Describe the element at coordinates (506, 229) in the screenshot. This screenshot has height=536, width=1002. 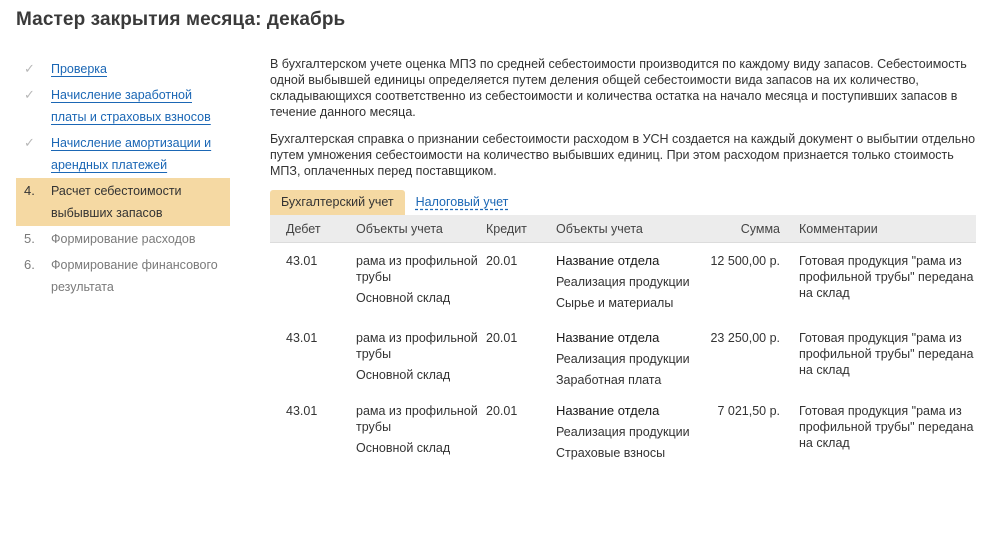
I see `header-credit: Кредит` at that location.